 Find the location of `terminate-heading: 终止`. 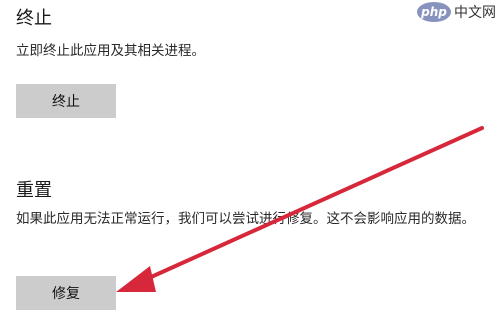

terminate-heading: 终止 is located at coordinates (34, 18).